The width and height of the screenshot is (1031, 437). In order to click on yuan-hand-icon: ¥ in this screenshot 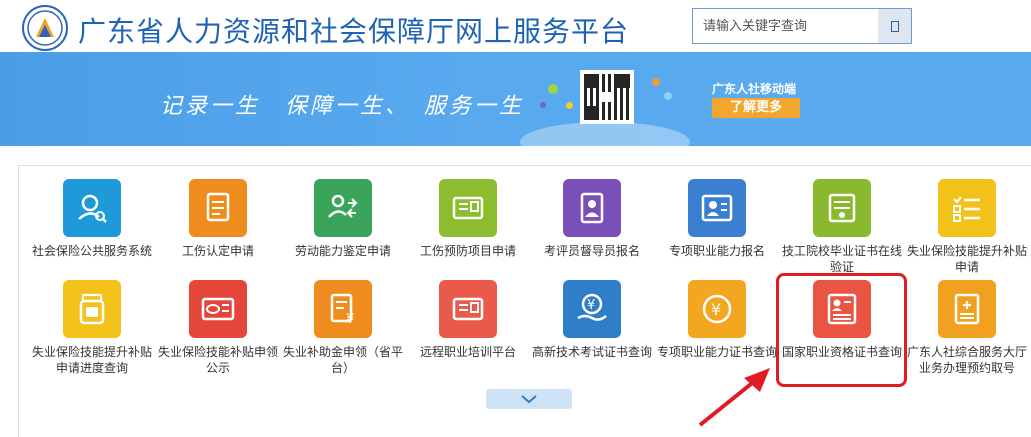, I will do `click(592, 309)`.